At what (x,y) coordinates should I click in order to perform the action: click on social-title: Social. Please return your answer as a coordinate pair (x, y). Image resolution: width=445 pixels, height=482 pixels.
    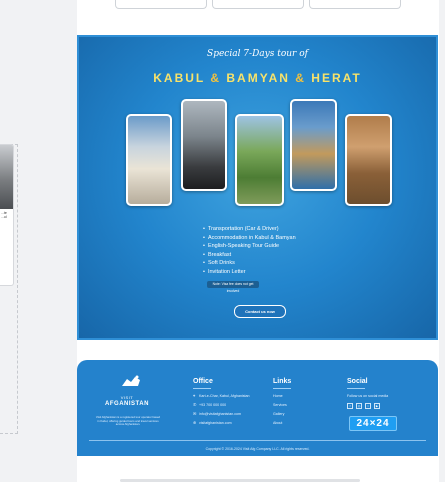
    Looking at the image, I should click on (357, 381).